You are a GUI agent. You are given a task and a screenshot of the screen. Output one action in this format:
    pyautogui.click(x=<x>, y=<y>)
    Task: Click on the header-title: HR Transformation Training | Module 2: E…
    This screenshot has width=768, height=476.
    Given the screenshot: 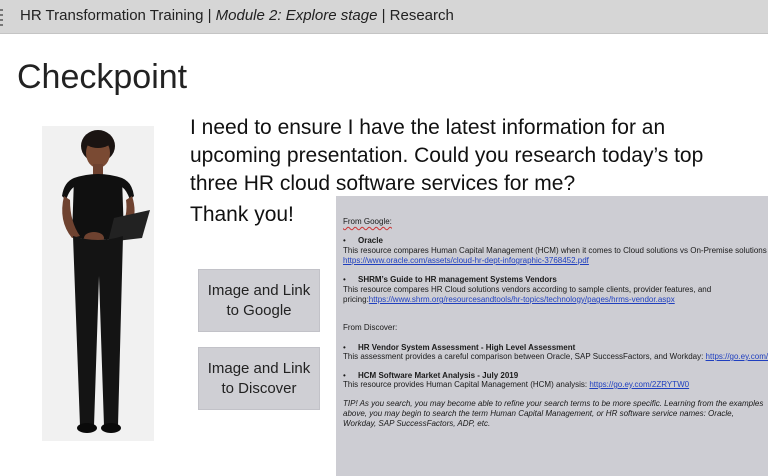 What is the action you would take?
    pyautogui.click(x=237, y=15)
    